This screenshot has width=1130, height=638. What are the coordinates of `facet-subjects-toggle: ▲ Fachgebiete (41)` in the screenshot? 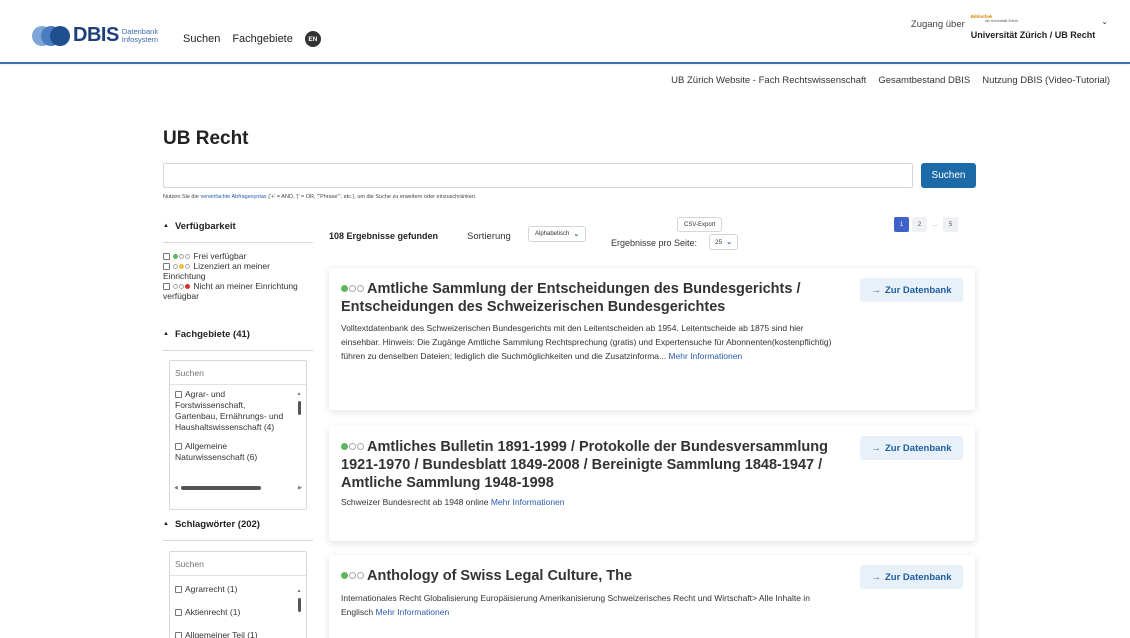 It's located at (238, 334).